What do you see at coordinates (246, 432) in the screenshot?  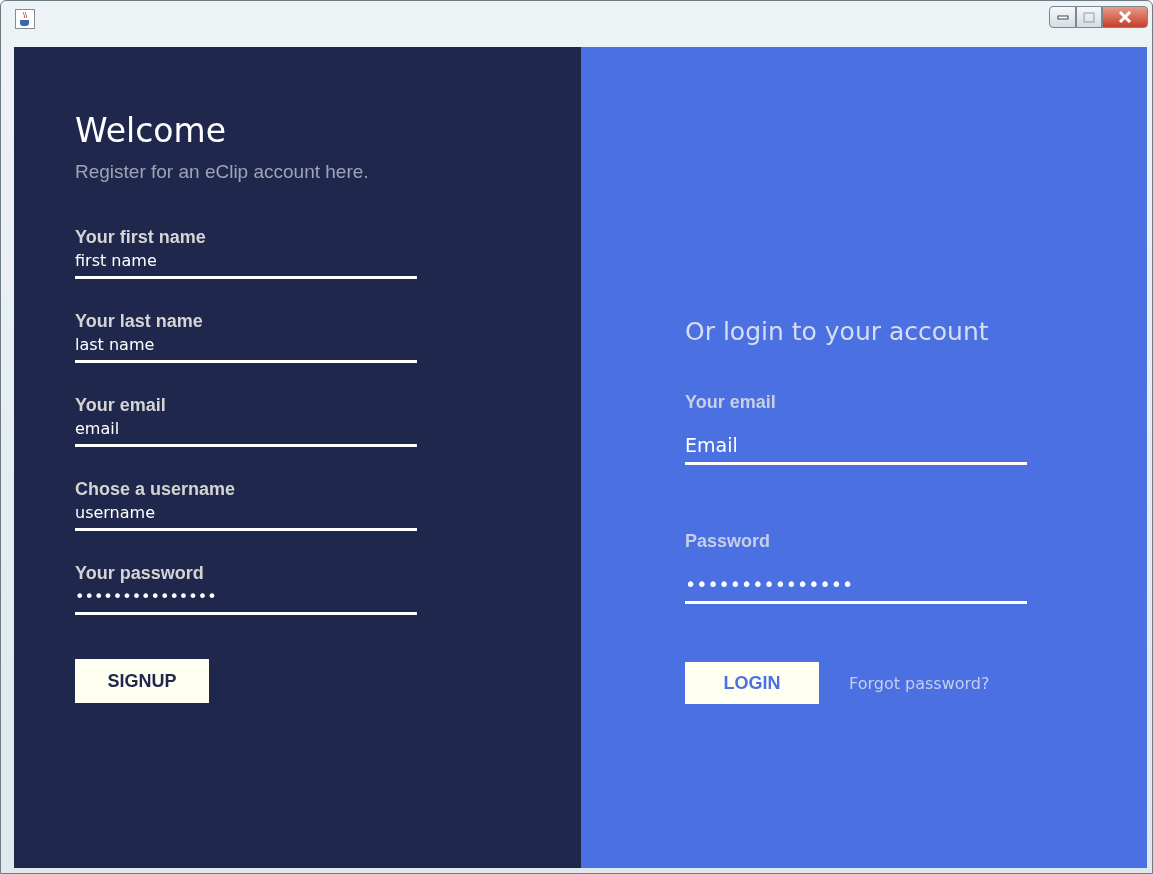 I see `input-field: email` at bounding box center [246, 432].